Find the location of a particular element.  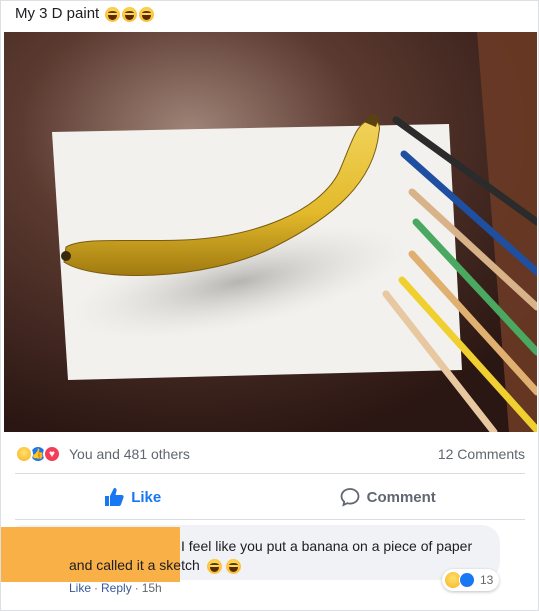

comment-button: Comment is located at coordinates (388, 497).